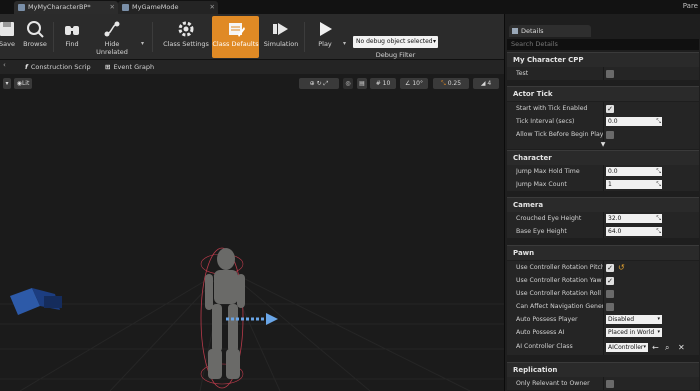 Image resolution: width=700 pixels, height=391 pixels. Describe the element at coordinates (489, 83) in the screenshot. I see `camera-speed-value: 4` at that location.